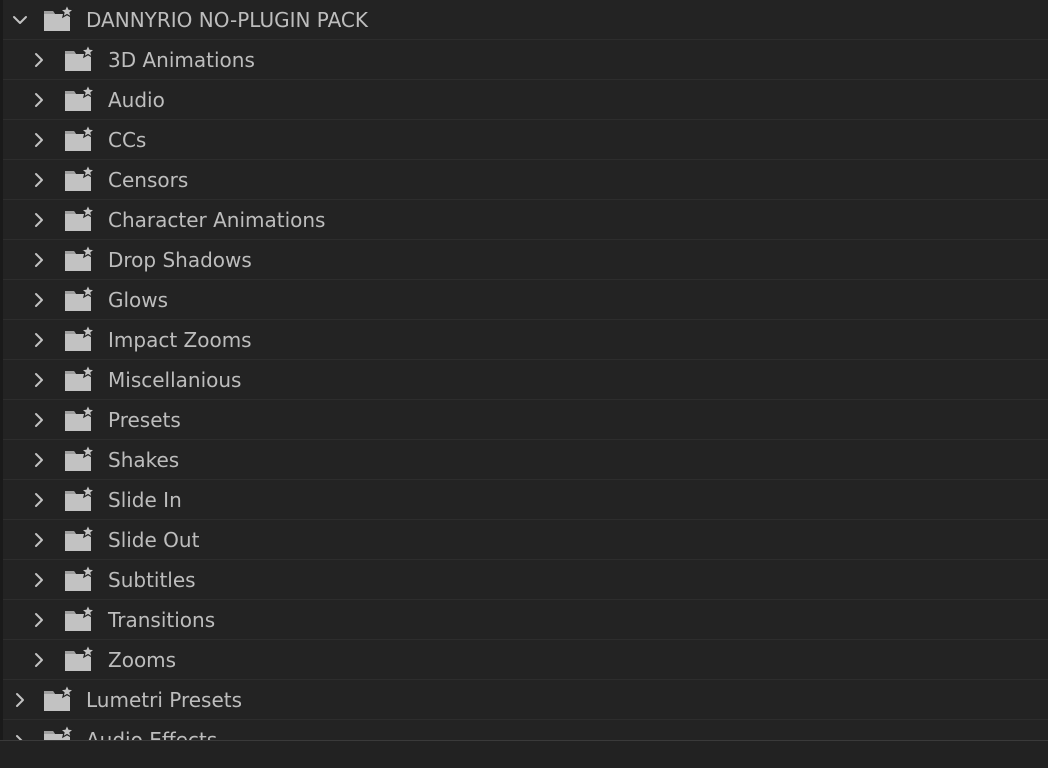 The width and height of the screenshot is (1048, 768). What do you see at coordinates (525, 730) in the screenshot?
I see `tree-item-audio-effects-row: Audio Effects` at bounding box center [525, 730].